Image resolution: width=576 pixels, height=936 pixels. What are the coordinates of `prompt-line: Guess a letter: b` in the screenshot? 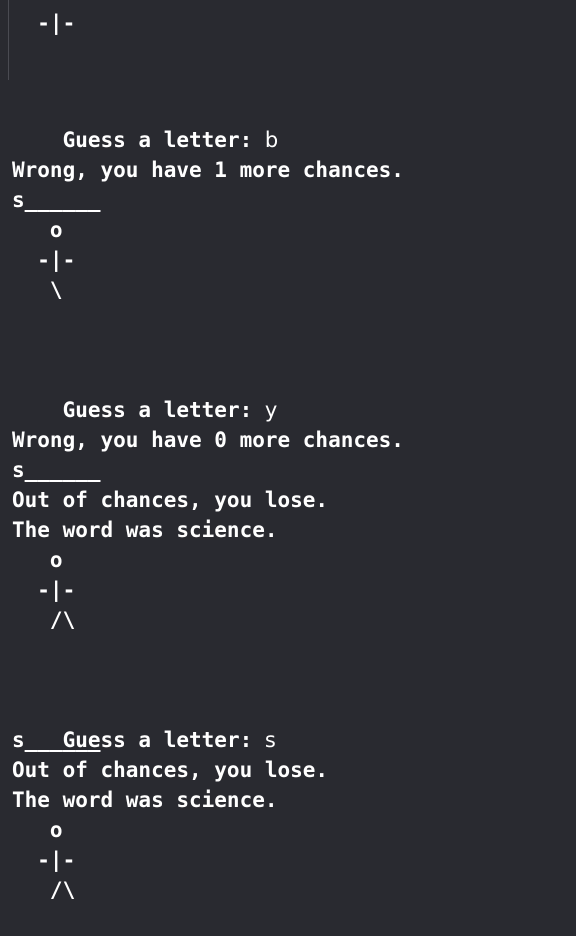 It's located at (145, 123).